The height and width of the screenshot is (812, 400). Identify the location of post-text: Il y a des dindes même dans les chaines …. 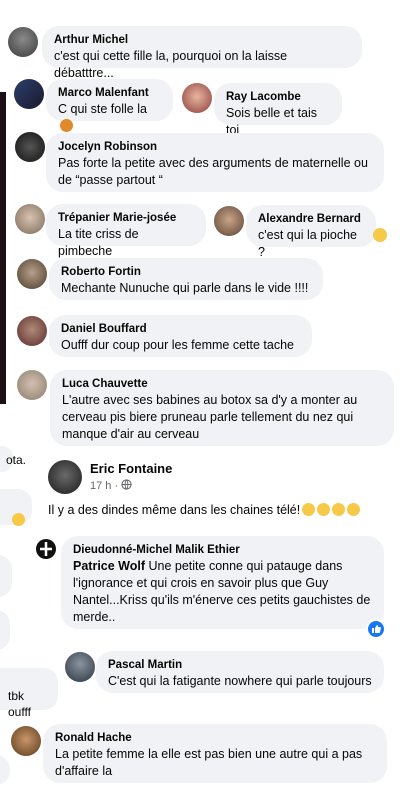
(204, 510).